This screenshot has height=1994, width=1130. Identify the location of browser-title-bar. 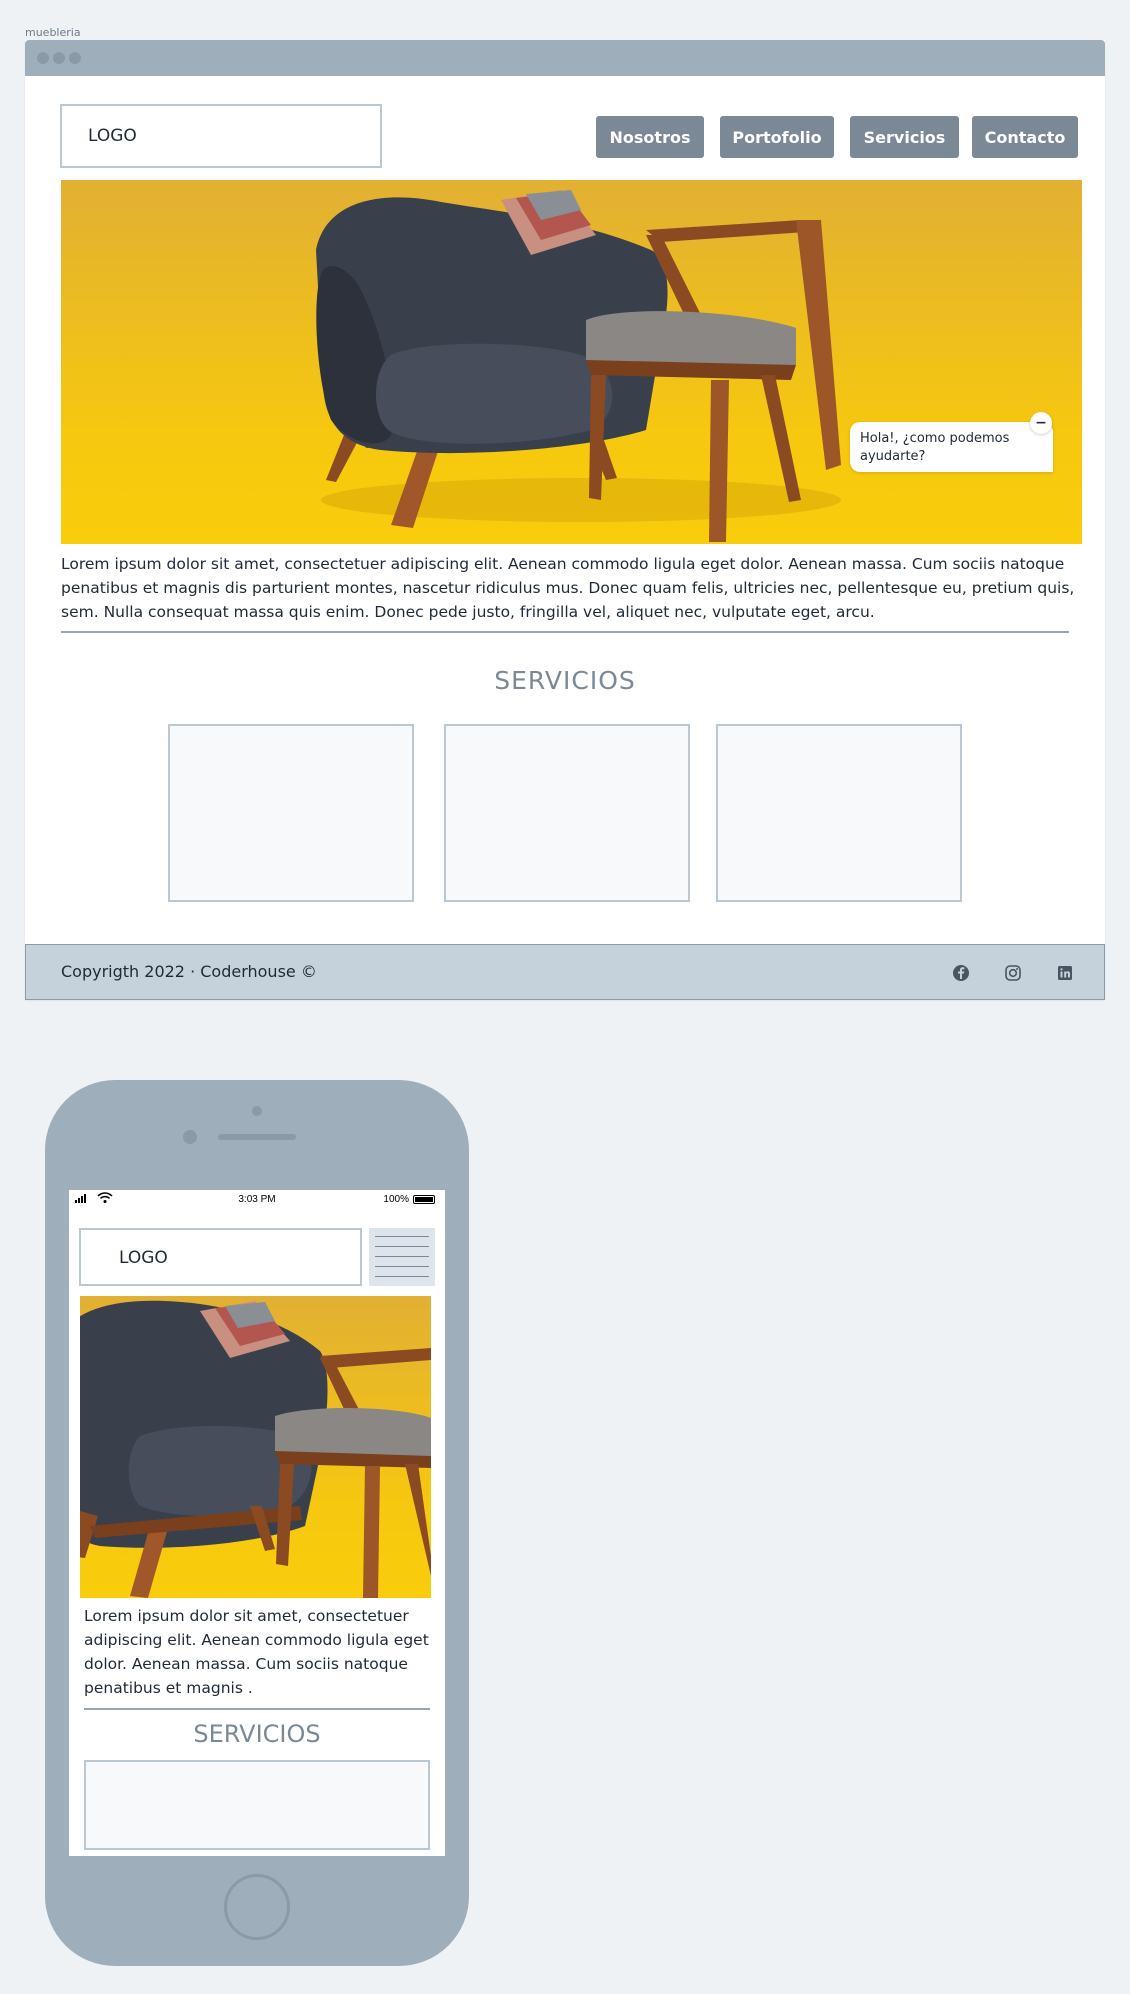
(565, 58).